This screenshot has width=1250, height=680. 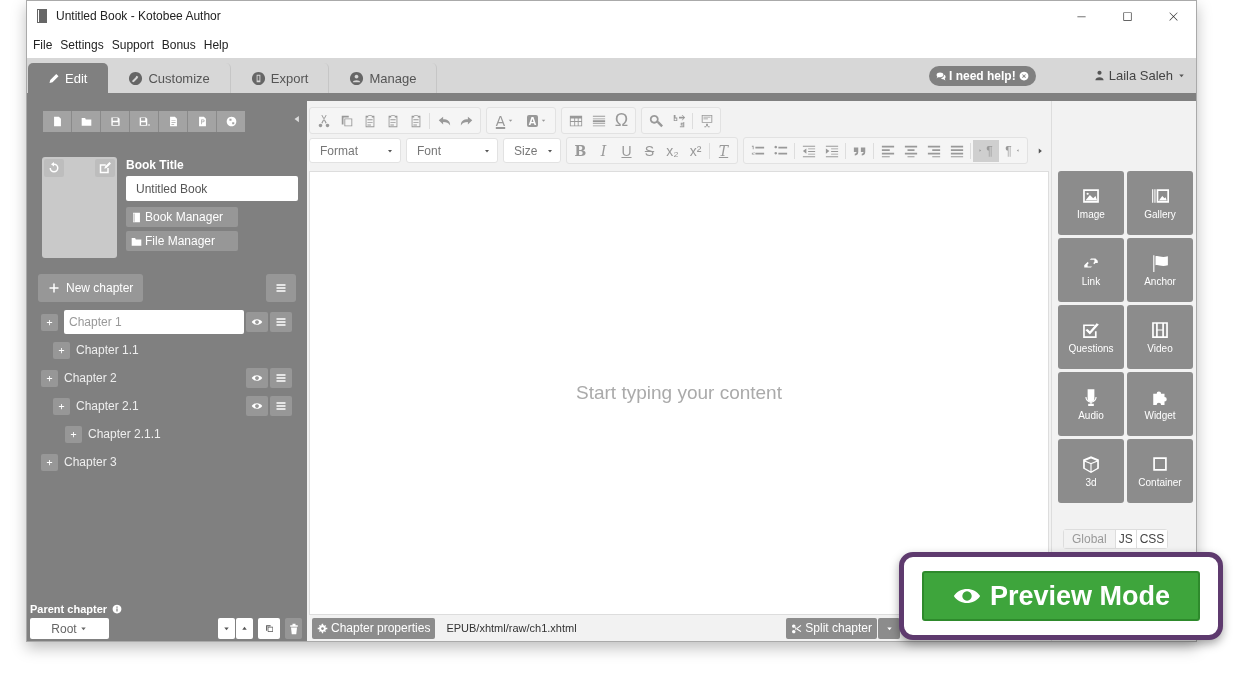 What do you see at coordinates (511, 628) in the screenshot?
I see `file-path: EPUB/xhtml/raw/ch1.xhtml` at bounding box center [511, 628].